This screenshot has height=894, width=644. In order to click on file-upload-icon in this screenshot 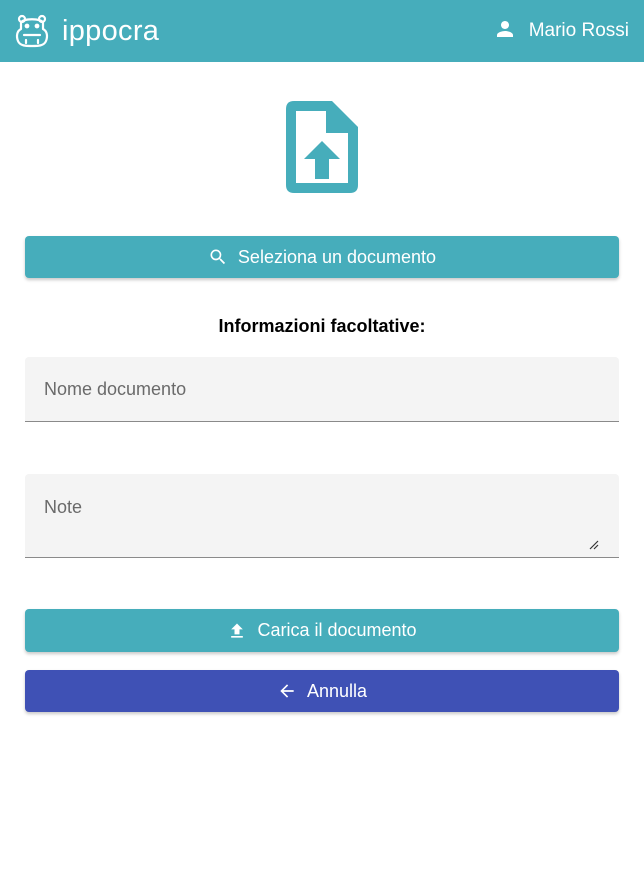, I will do `click(322, 147)`.